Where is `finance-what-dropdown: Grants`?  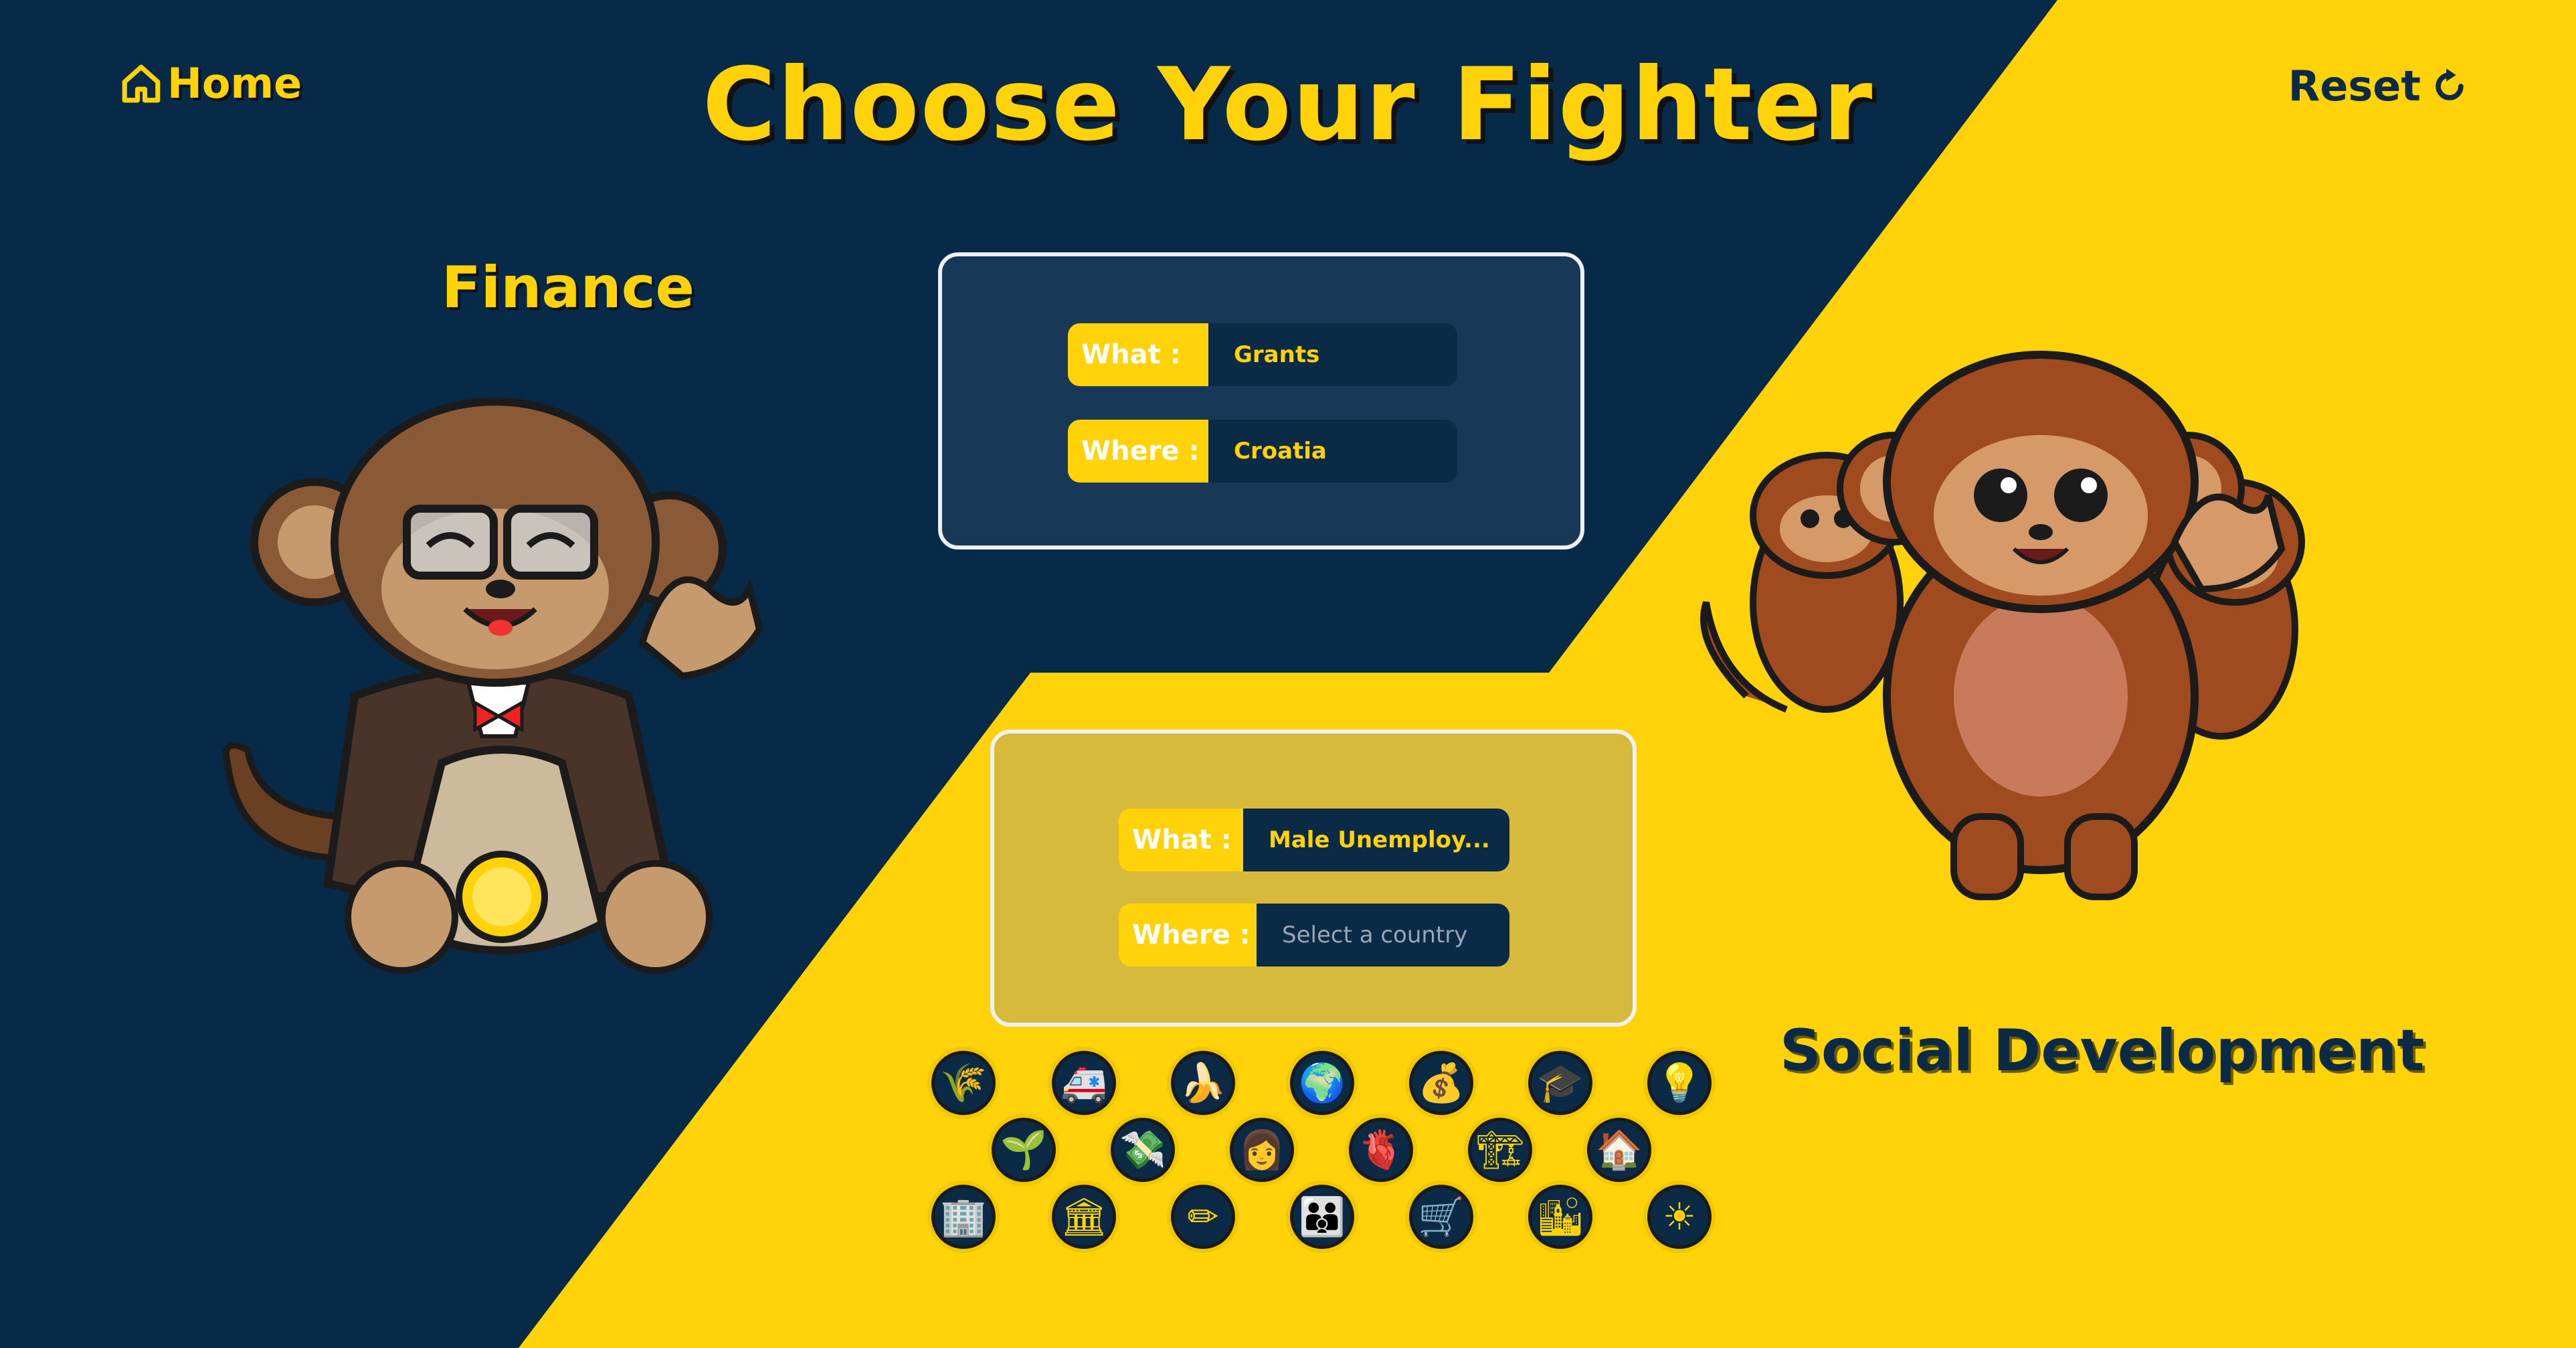
finance-what-dropdown: Grants is located at coordinates (1332, 354).